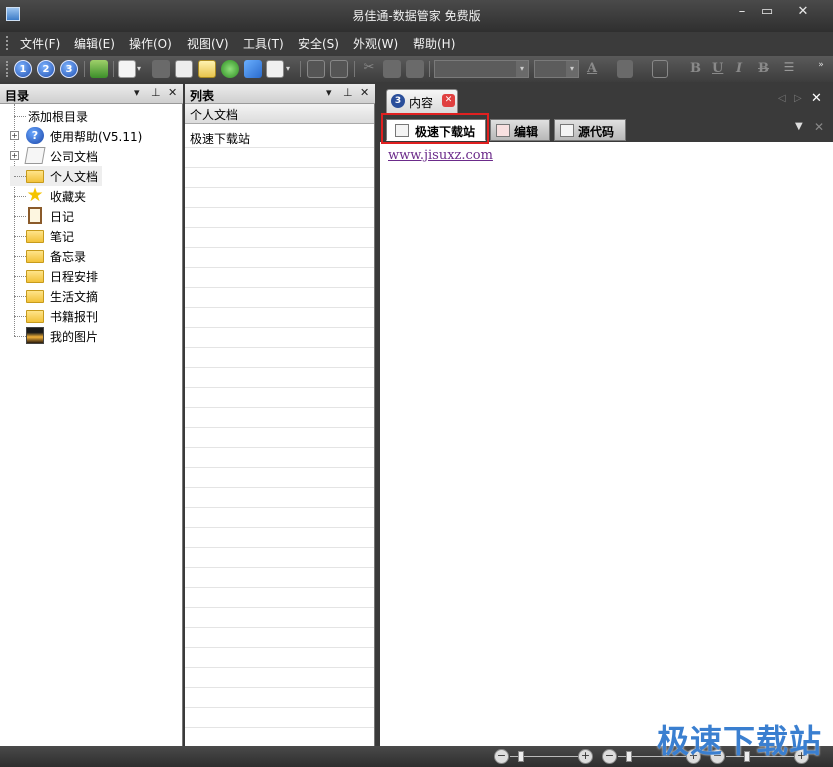 The height and width of the screenshot is (767, 833). Describe the element at coordinates (695, 68) in the screenshot. I see `bold-button: B` at that location.